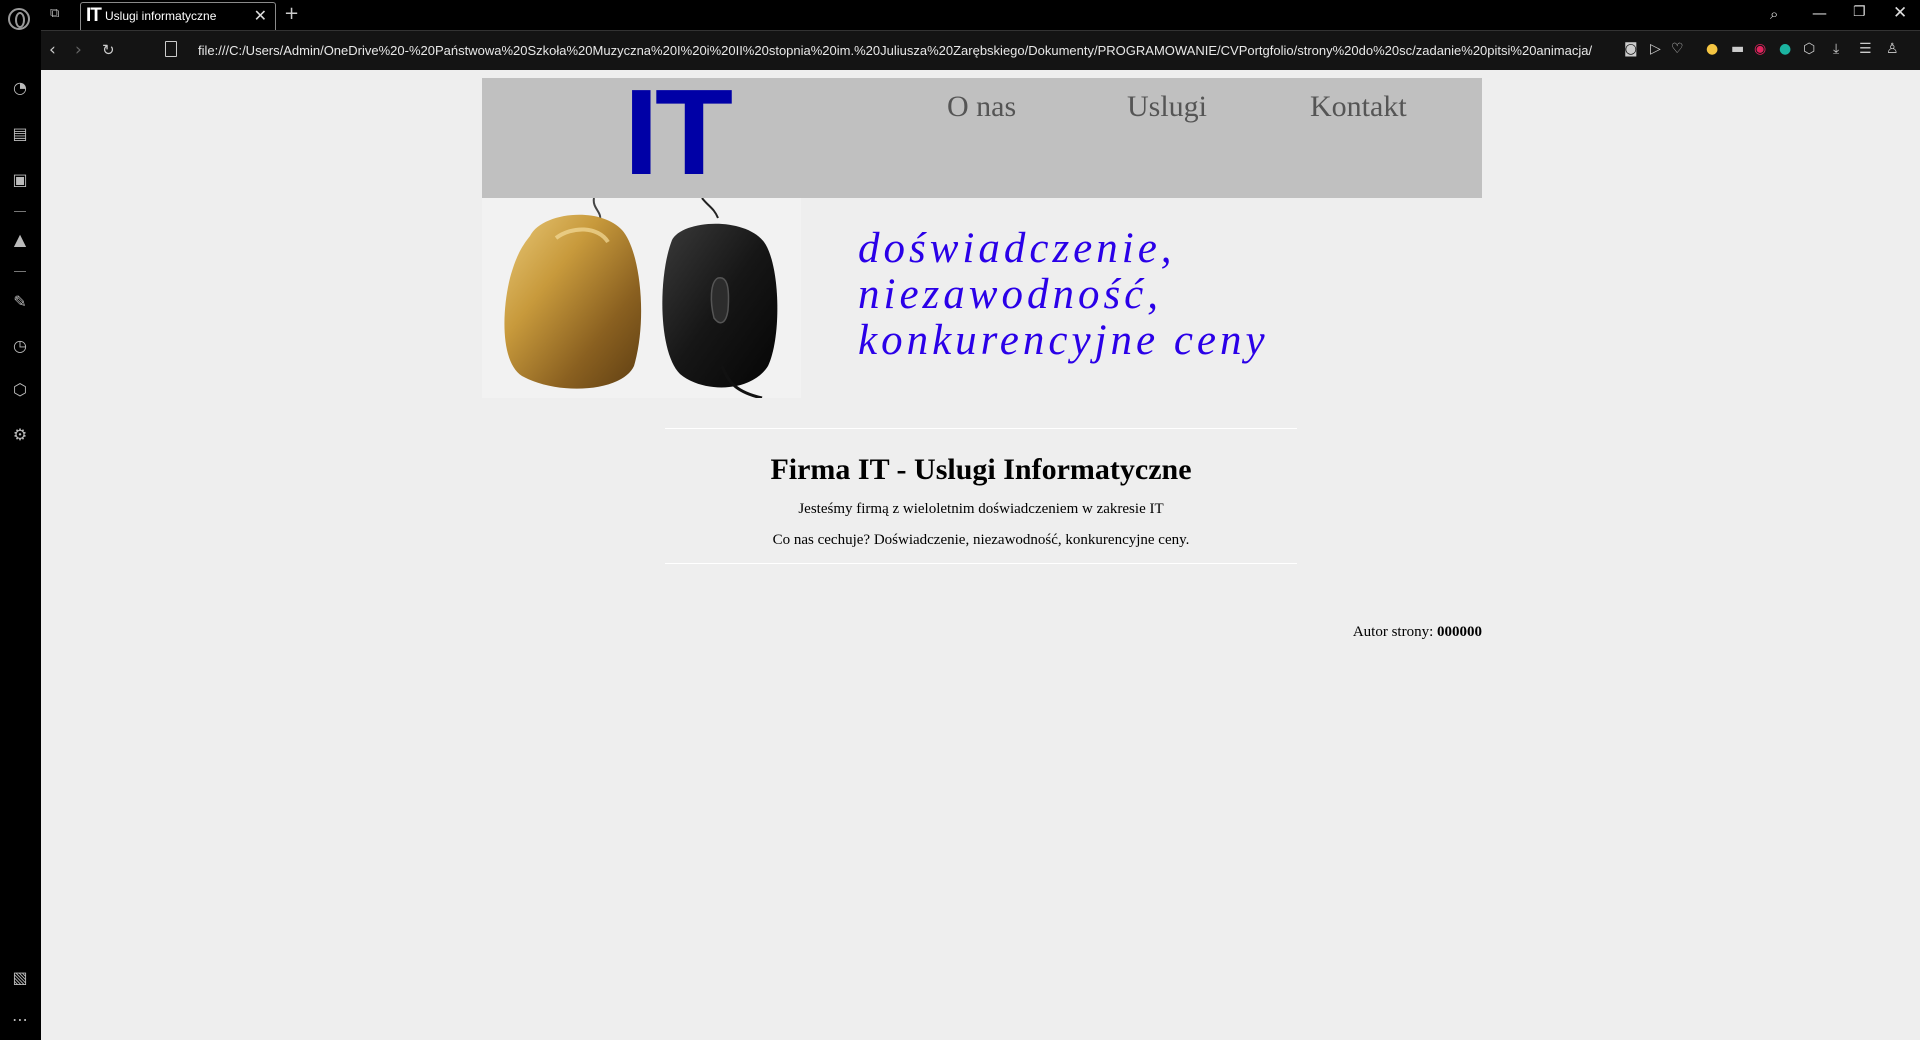  Describe the element at coordinates (1677, 49) in the screenshot. I see `heart-icon: ♡` at that location.